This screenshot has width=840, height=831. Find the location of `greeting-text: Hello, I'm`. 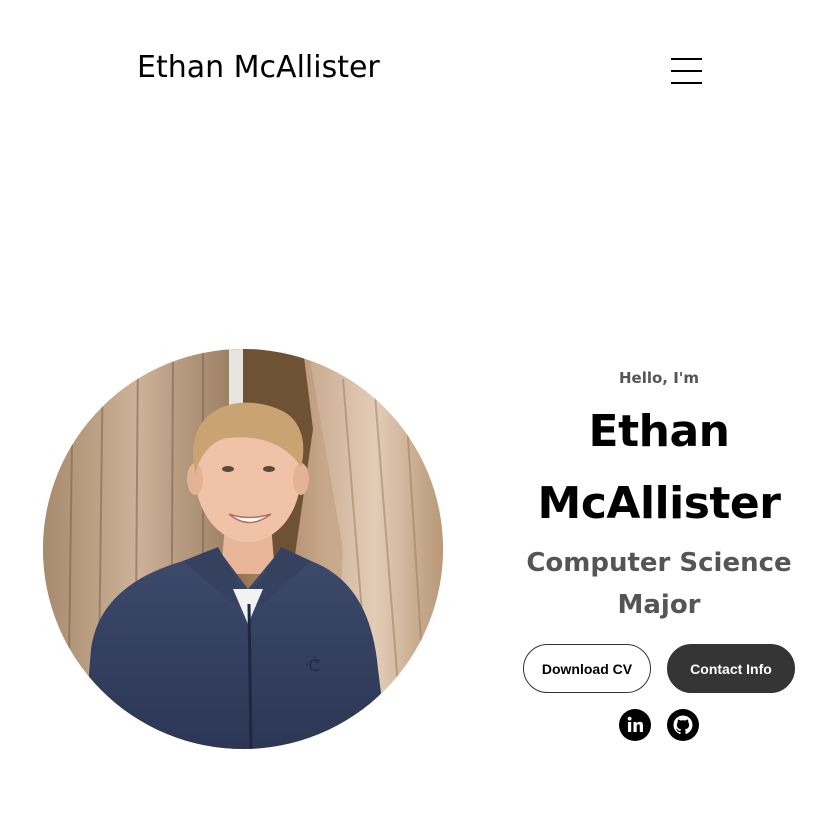

greeting-text: Hello, I'm is located at coordinates (659, 378).